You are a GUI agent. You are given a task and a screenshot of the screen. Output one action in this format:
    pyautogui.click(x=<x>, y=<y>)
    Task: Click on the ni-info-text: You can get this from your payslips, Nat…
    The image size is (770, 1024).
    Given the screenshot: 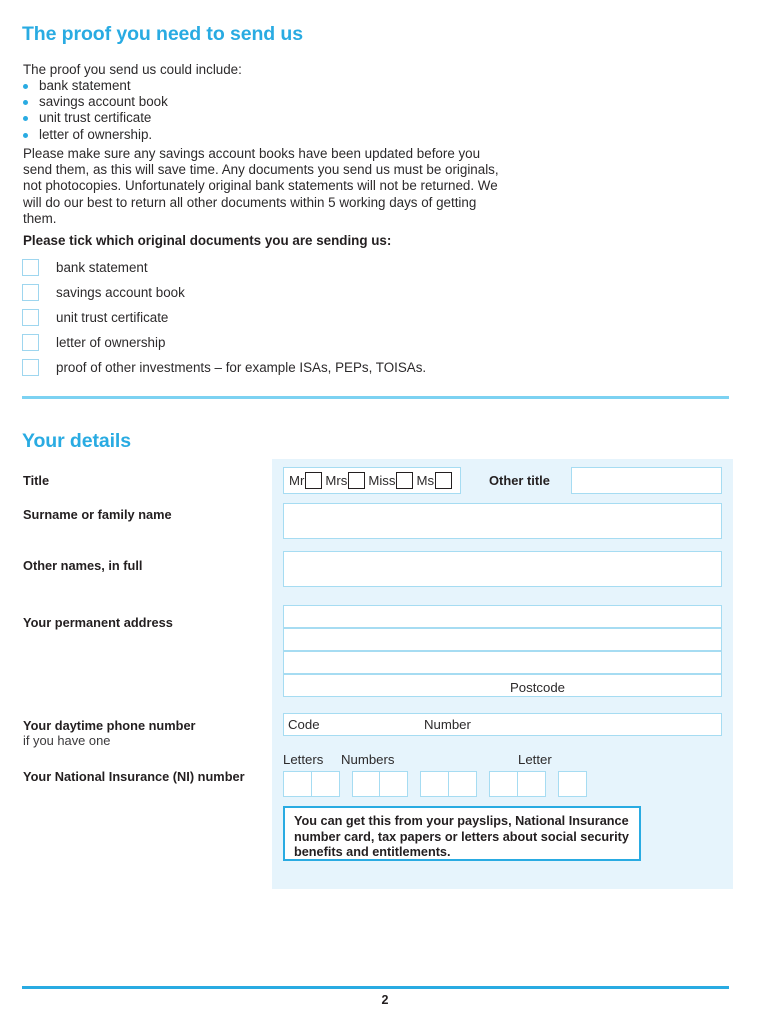 What is the action you would take?
    pyautogui.click(x=461, y=837)
    